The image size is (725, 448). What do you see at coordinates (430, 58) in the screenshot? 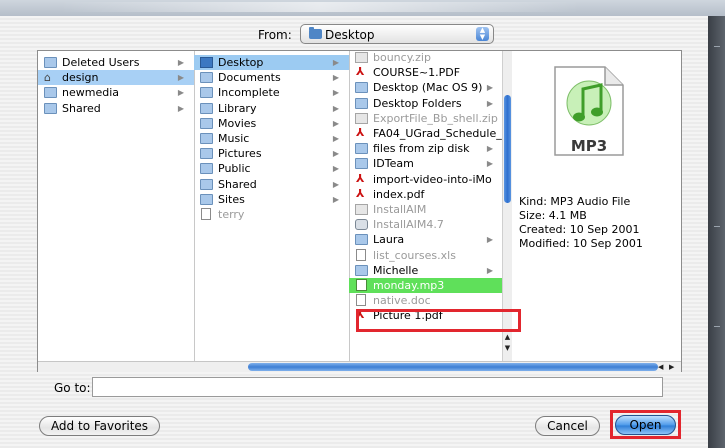
I see `list-item: bouncy.zip` at bounding box center [430, 58].